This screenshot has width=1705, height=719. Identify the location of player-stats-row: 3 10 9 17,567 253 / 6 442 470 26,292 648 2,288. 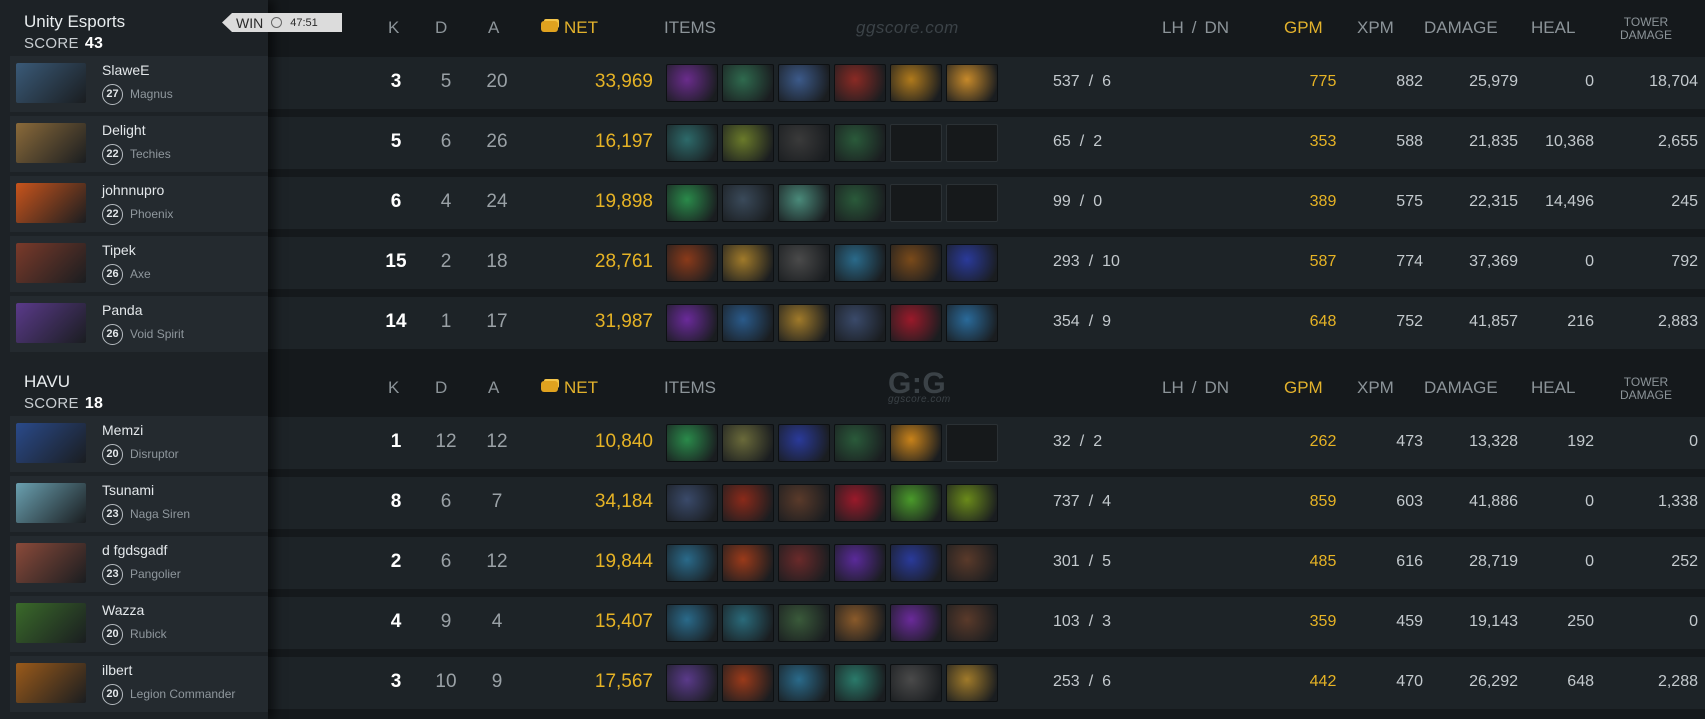
(986, 683).